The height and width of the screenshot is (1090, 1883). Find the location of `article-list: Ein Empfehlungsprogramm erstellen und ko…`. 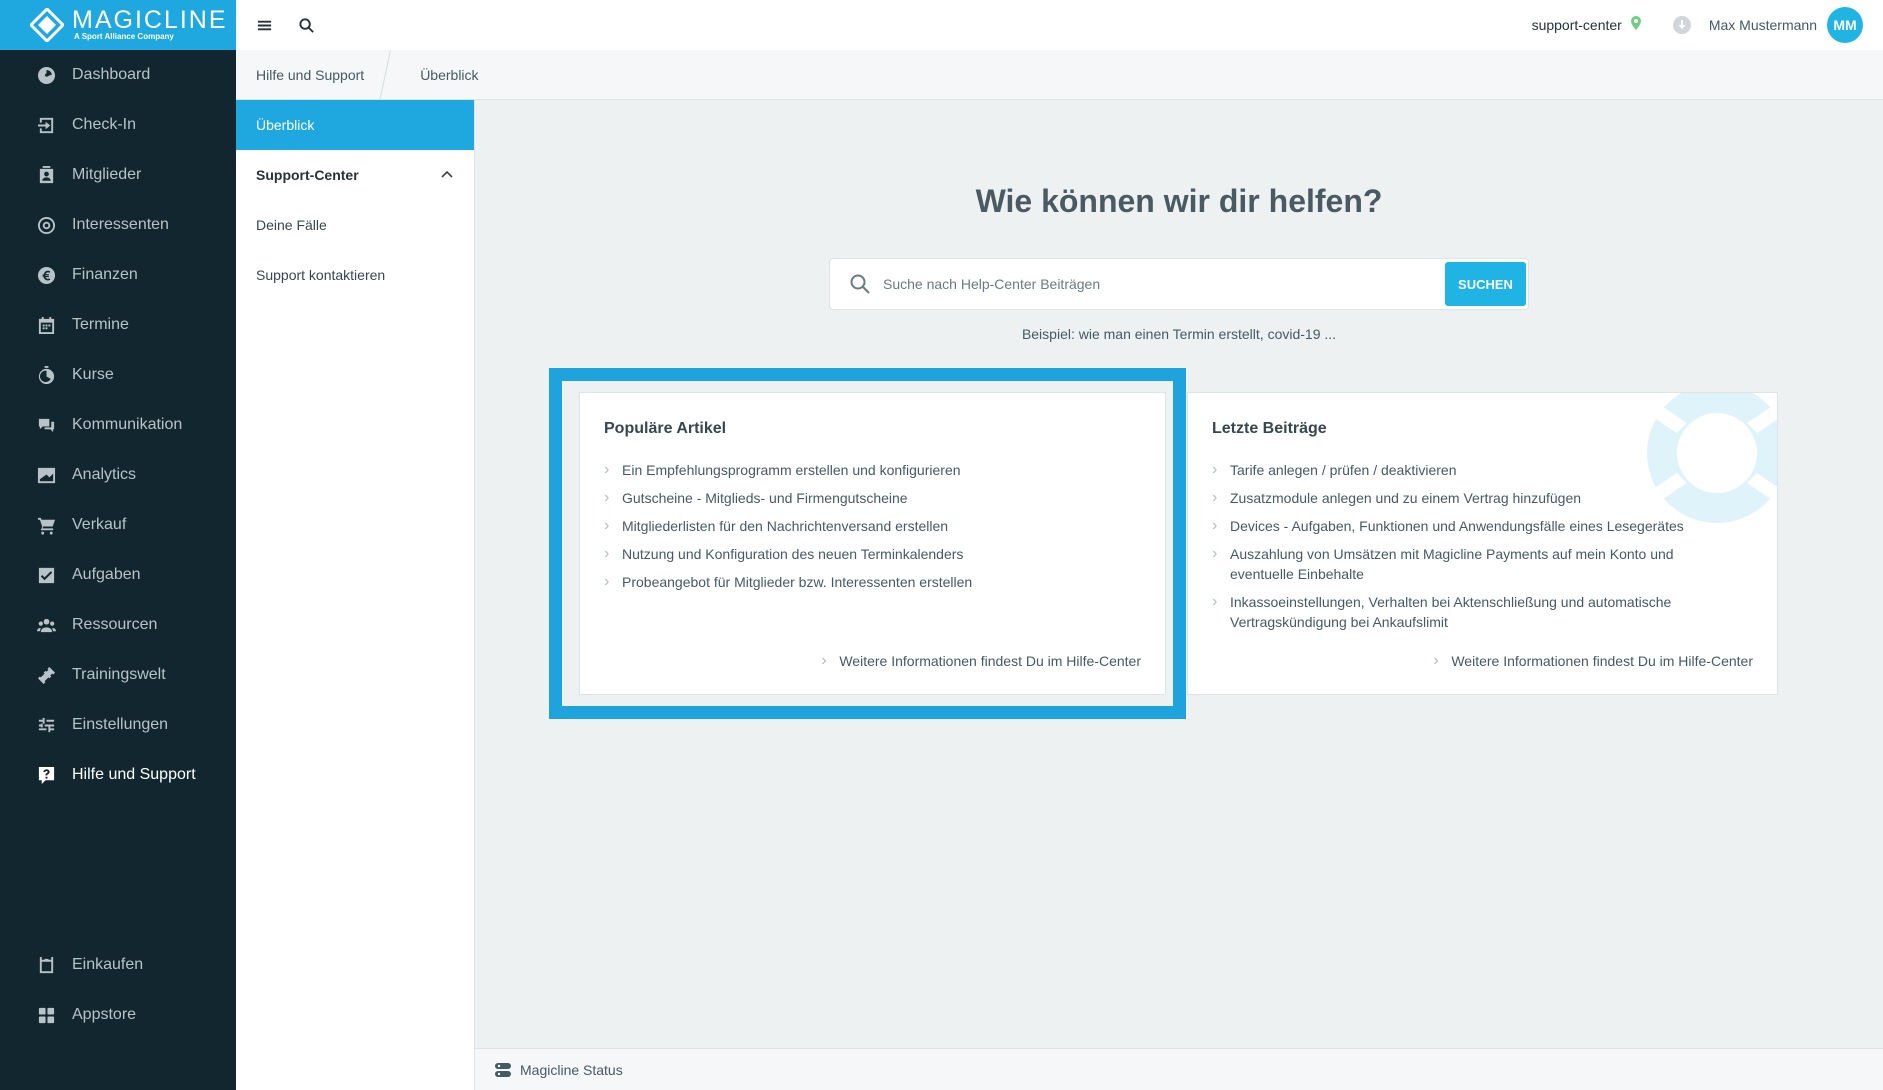

article-list: Ein Empfehlungsprogramm erstellen und ko… is located at coordinates (854, 530).